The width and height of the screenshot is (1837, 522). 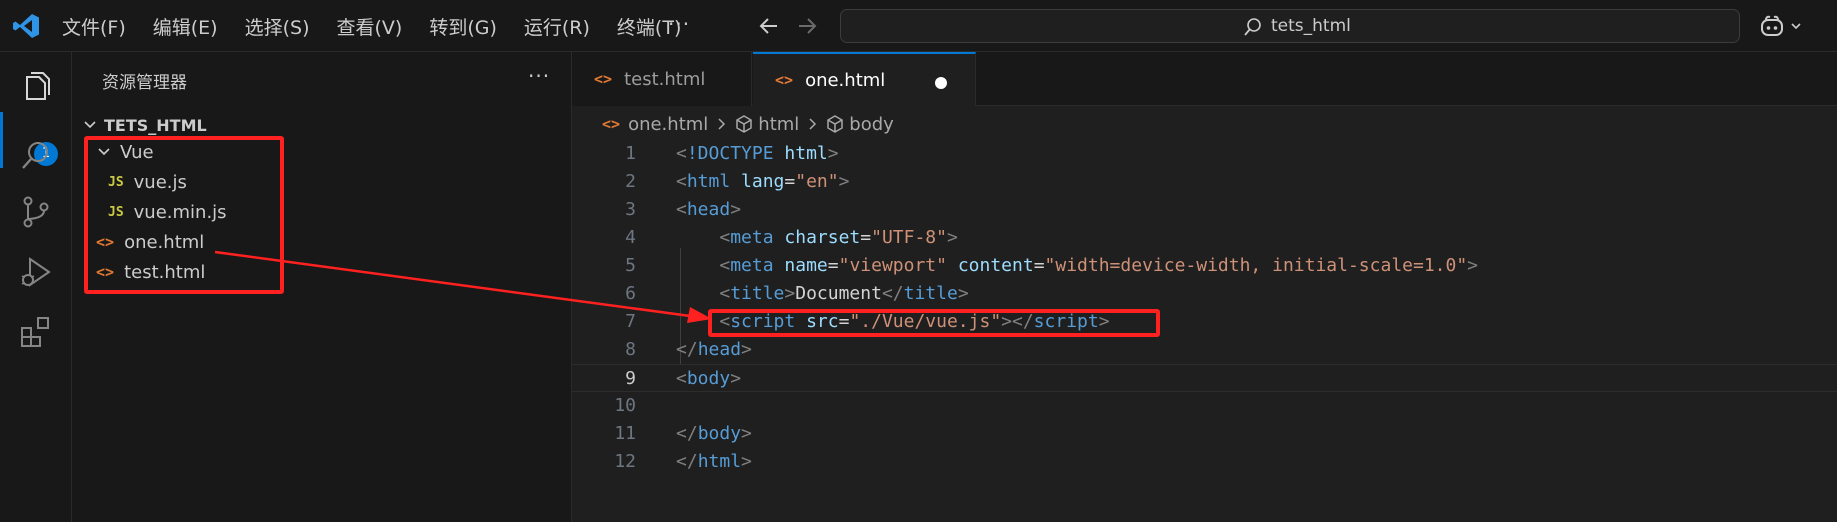 I want to click on annotation-box-script-line, so click(x=934, y=323).